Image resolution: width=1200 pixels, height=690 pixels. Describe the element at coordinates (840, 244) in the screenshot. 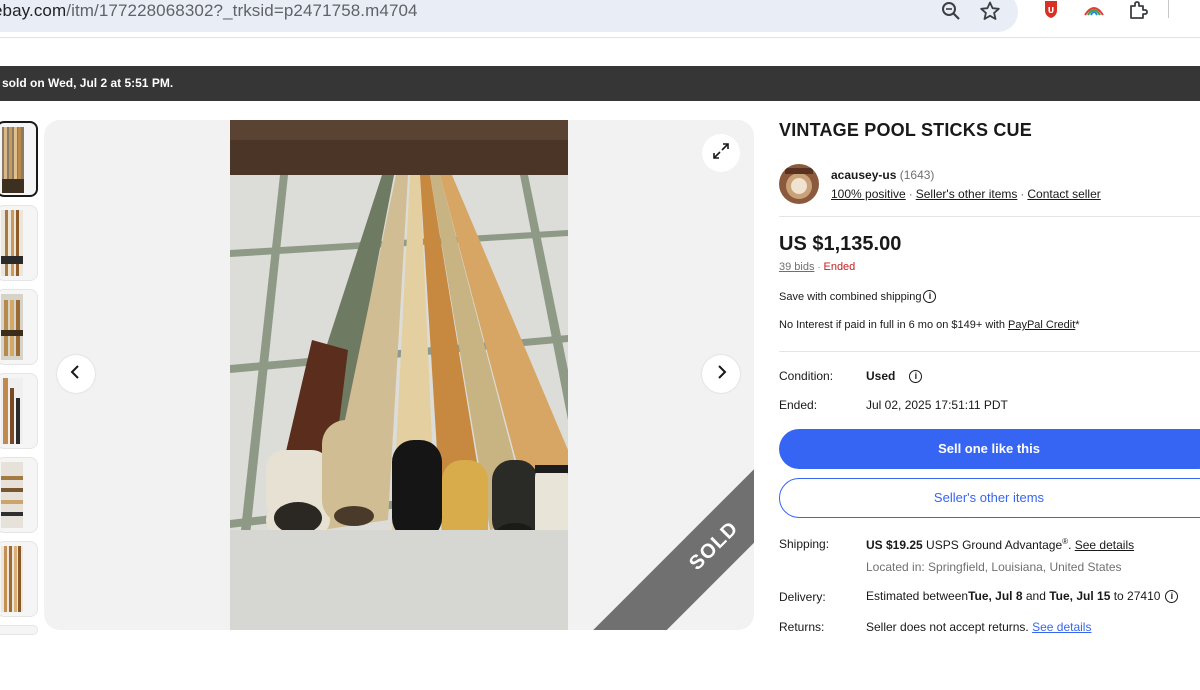

I see `price: US $1,135.00` at that location.